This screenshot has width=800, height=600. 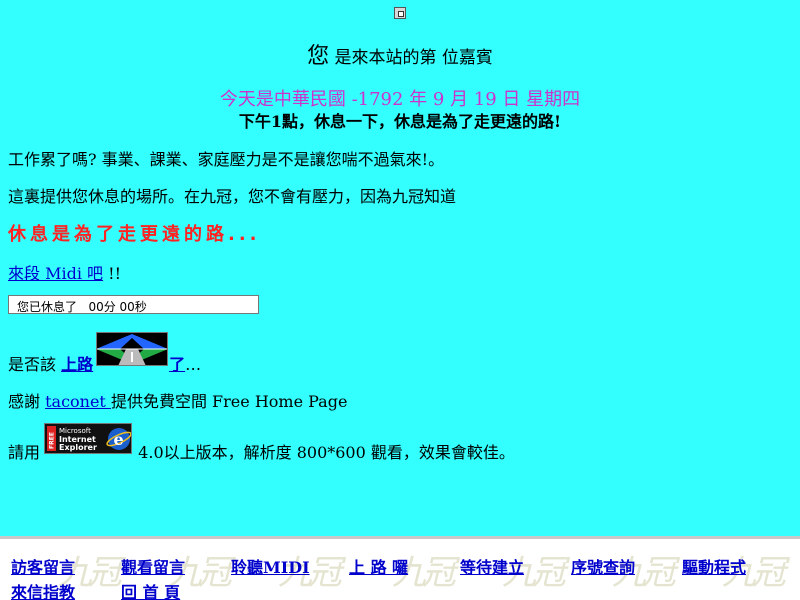 I want to click on midi-line: 來段 Midi 吧 !!, so click(x=64, y=272).